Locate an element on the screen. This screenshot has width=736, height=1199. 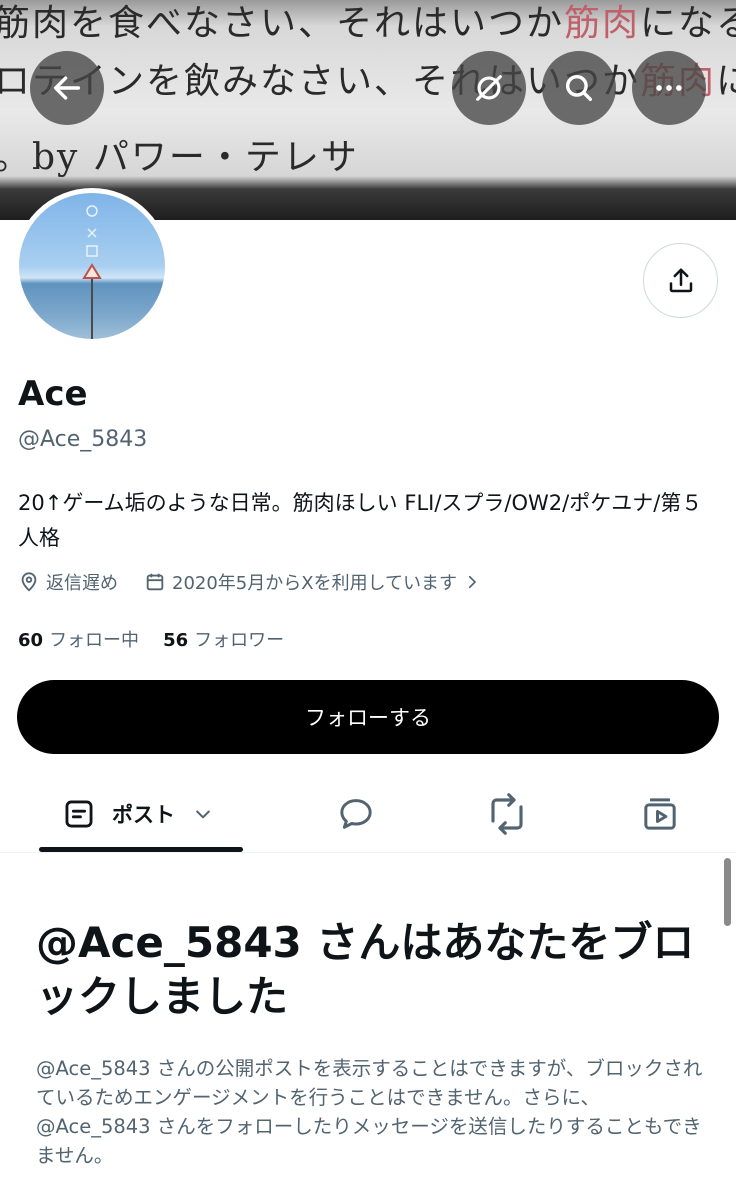
tab-reposts is located at coordinates (507, 814).